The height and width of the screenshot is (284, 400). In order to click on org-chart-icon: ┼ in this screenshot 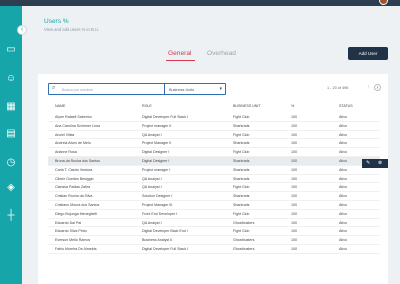, I will do `click(11, 216)`.